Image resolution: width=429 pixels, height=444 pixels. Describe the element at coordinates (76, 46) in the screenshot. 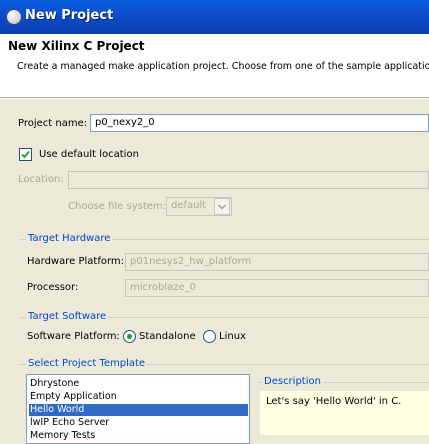

I see `wizard-title: New Xilinx C Project` at that location.